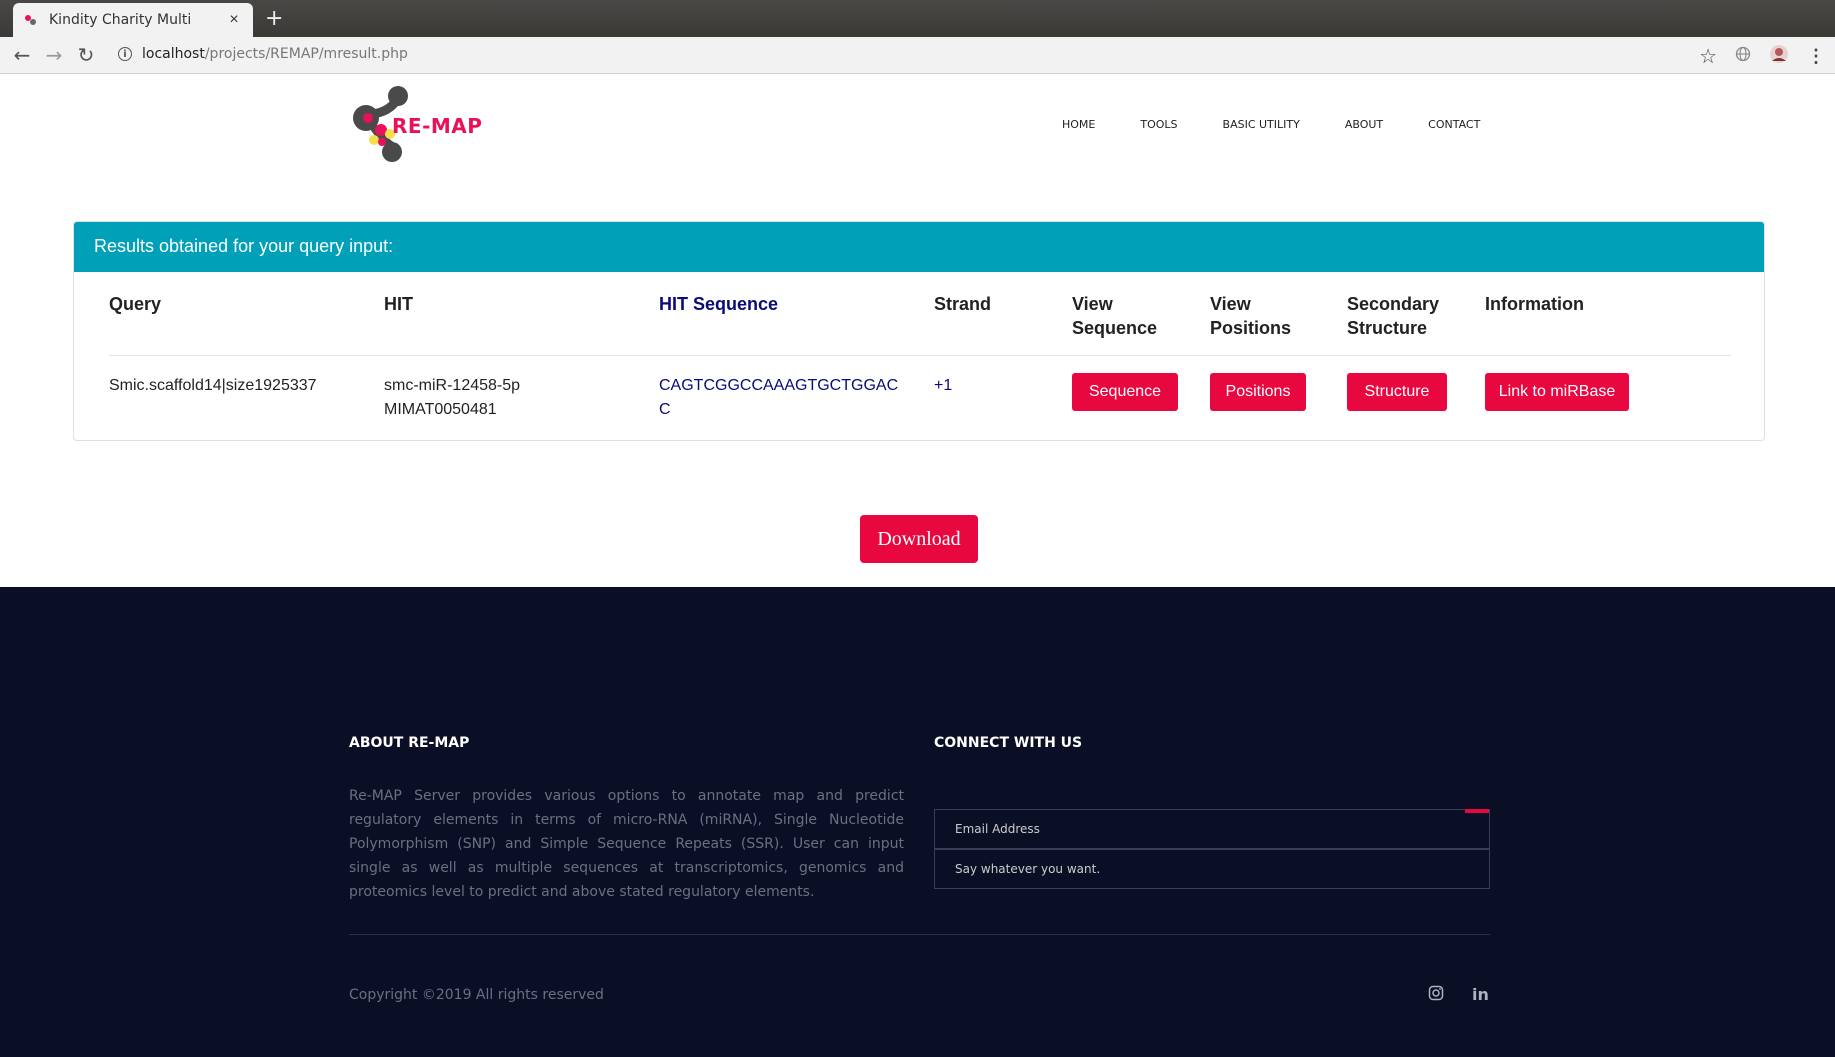  What do you see at coordinates (1743, 56) in the screenshot?
I see `globe-icon` at bounding box center [1743, 56].